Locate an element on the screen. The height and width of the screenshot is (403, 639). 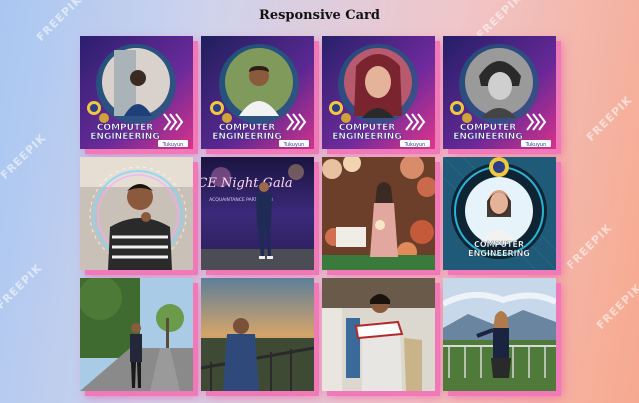
mountain-view-photo is located at coordinates (499, 334).